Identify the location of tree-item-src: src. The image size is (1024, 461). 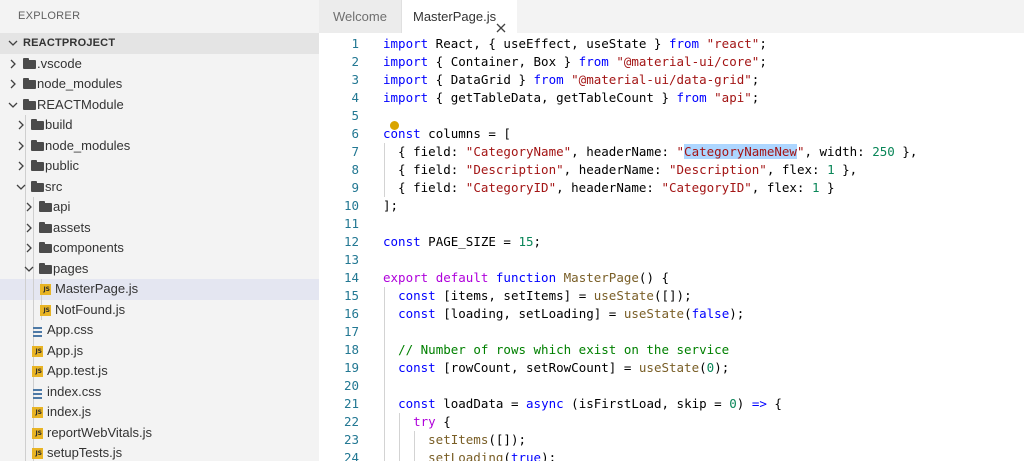
(159, 186).